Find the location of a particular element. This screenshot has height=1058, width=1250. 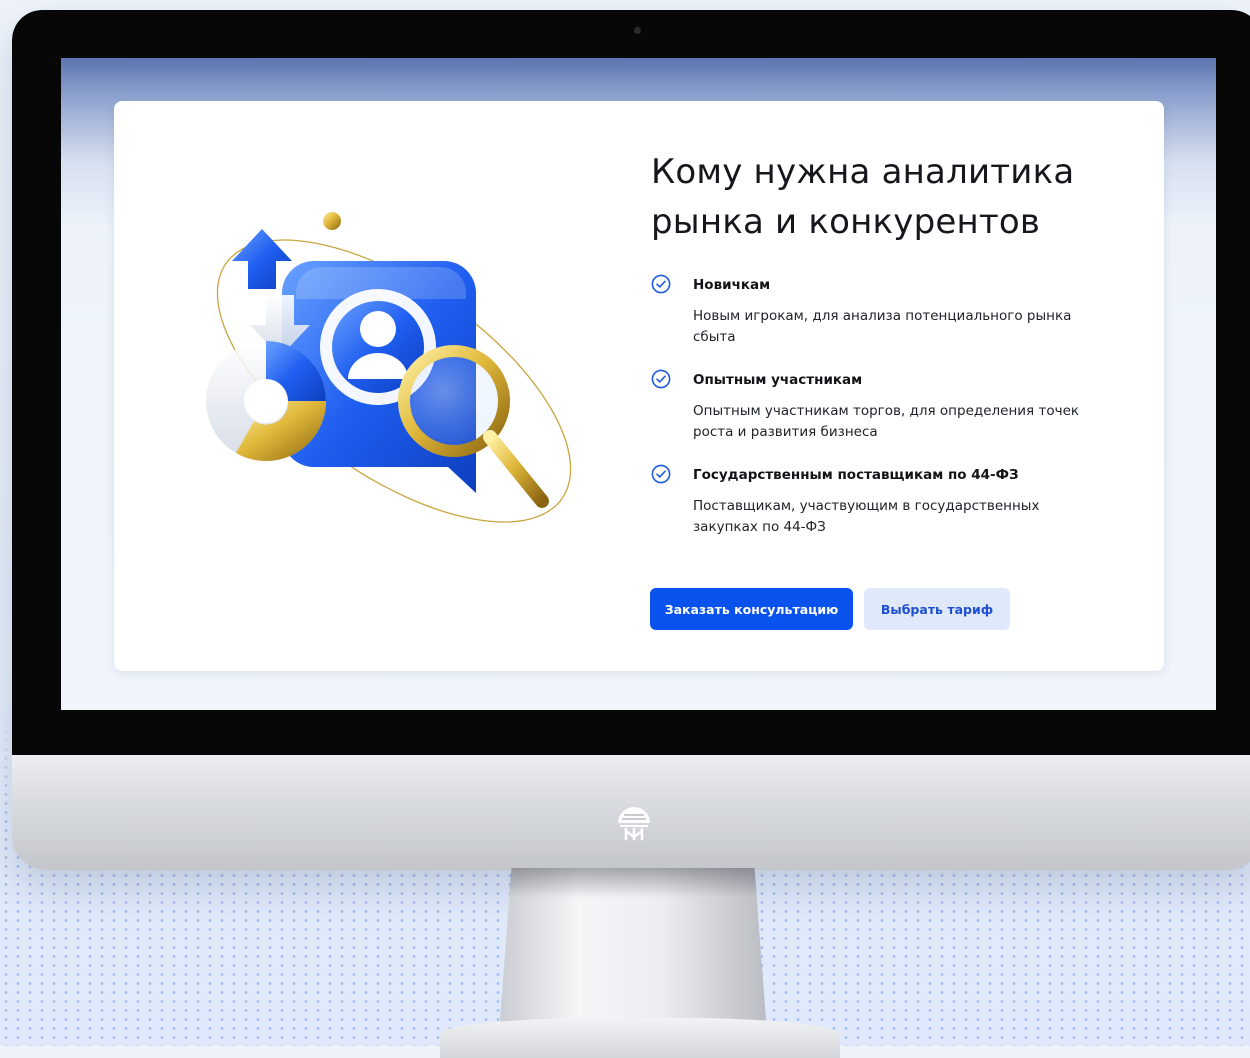

monitor-base is located at coordinates (640, 1038).